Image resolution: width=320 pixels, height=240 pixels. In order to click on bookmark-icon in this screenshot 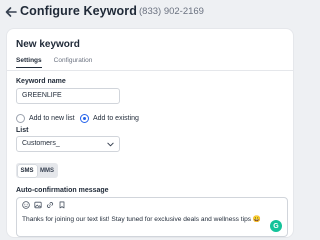, I will do `click(62, 205)`.